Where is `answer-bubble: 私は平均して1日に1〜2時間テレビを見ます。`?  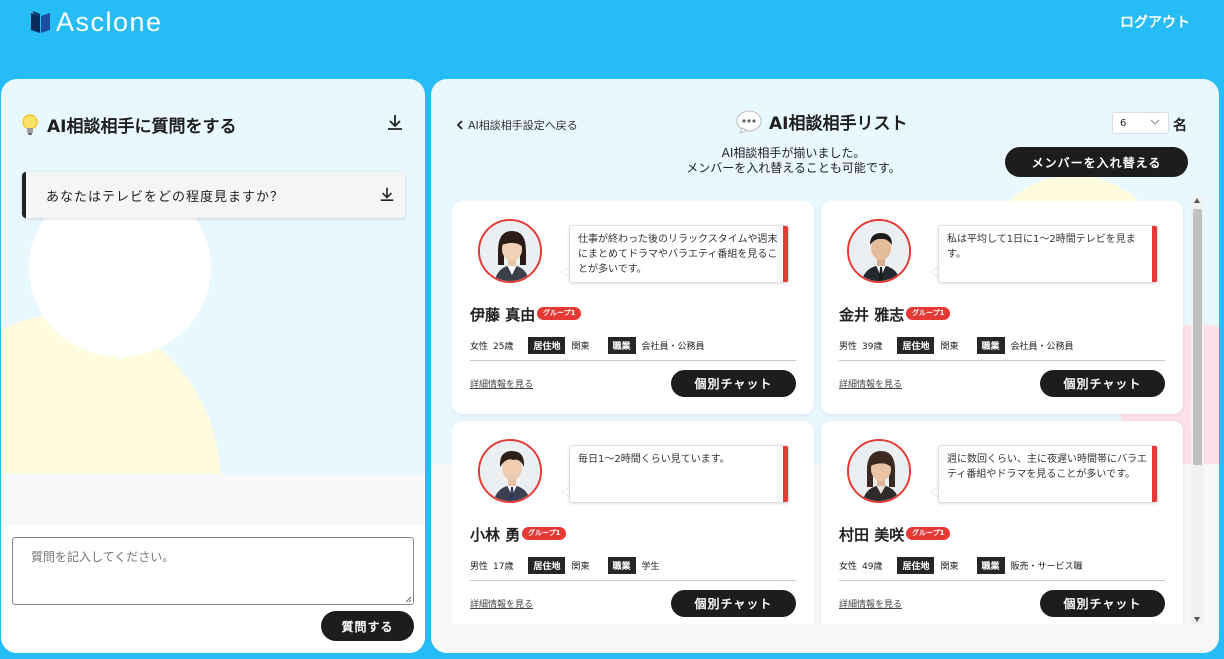
answer-bubble: 私は平均して1日に1〜2時間テレビを見ます。 is located at coordinates (1048, 254).